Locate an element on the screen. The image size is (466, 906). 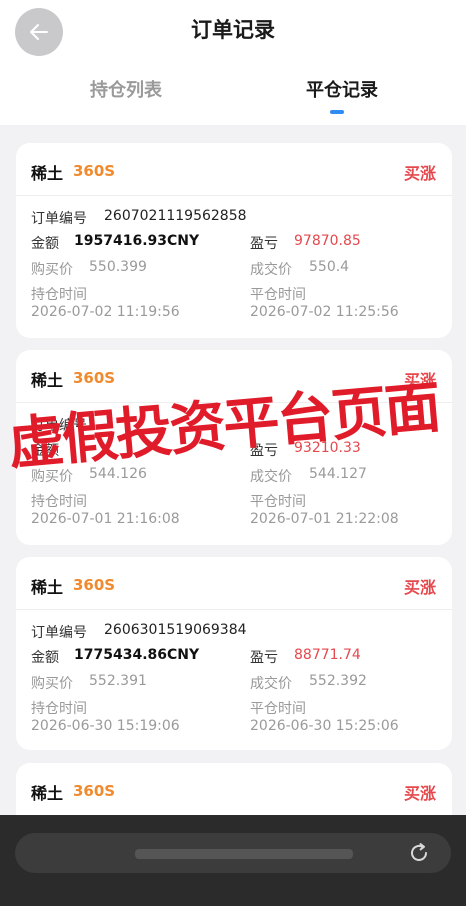
order-no-value: 2606301519069384 is located at coordinates (175, 630).